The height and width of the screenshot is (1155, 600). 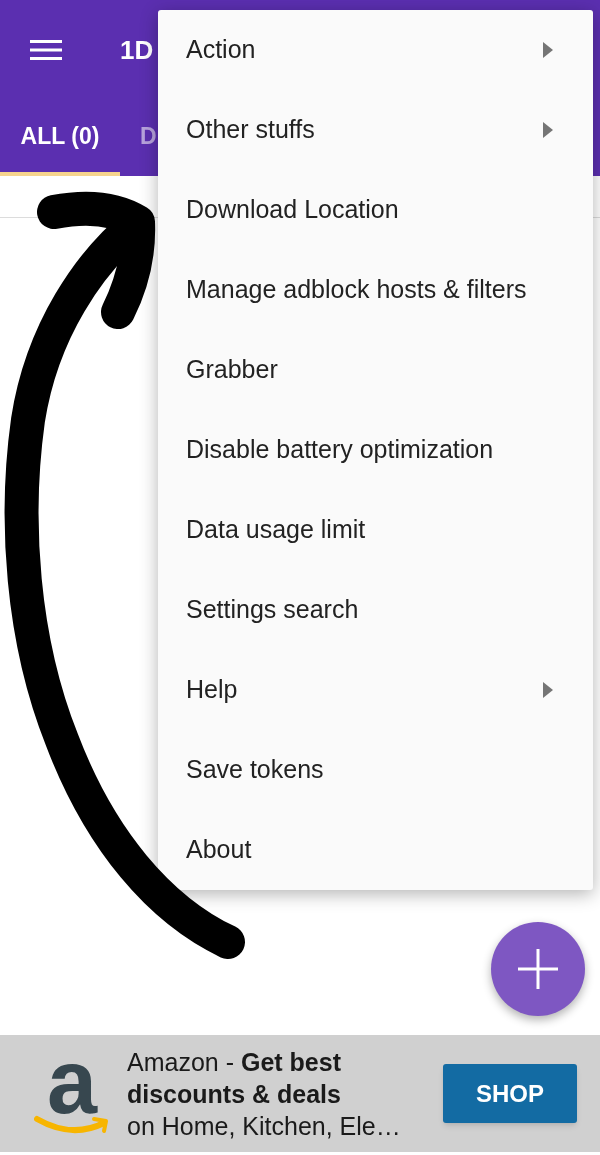 What do you see at coordinates (72, 1093) in the screenshot?
I see `logo-drawing: a` at bounding box center [72, 1093].